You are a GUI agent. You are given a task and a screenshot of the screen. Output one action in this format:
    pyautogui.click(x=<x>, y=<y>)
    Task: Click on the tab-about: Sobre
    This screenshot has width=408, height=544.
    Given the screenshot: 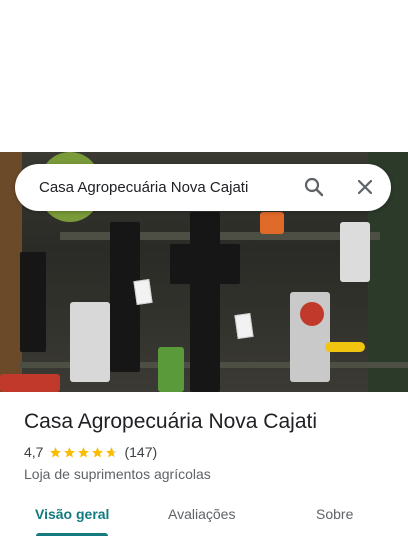 What is the action you would take?
    pyautogui.click(x=334, y=514)
    